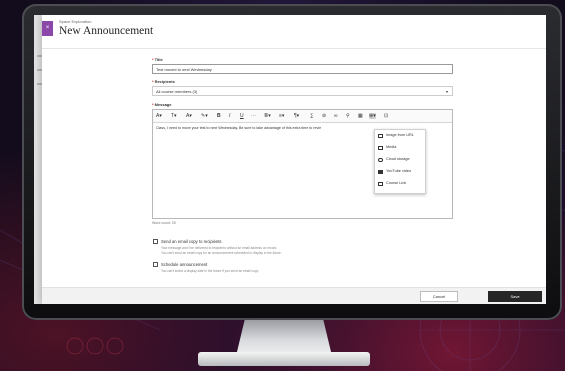 The width and height of the screenshot is (565, 371). I want to click on fullscreen-button: ⊡, so click(386, 116).